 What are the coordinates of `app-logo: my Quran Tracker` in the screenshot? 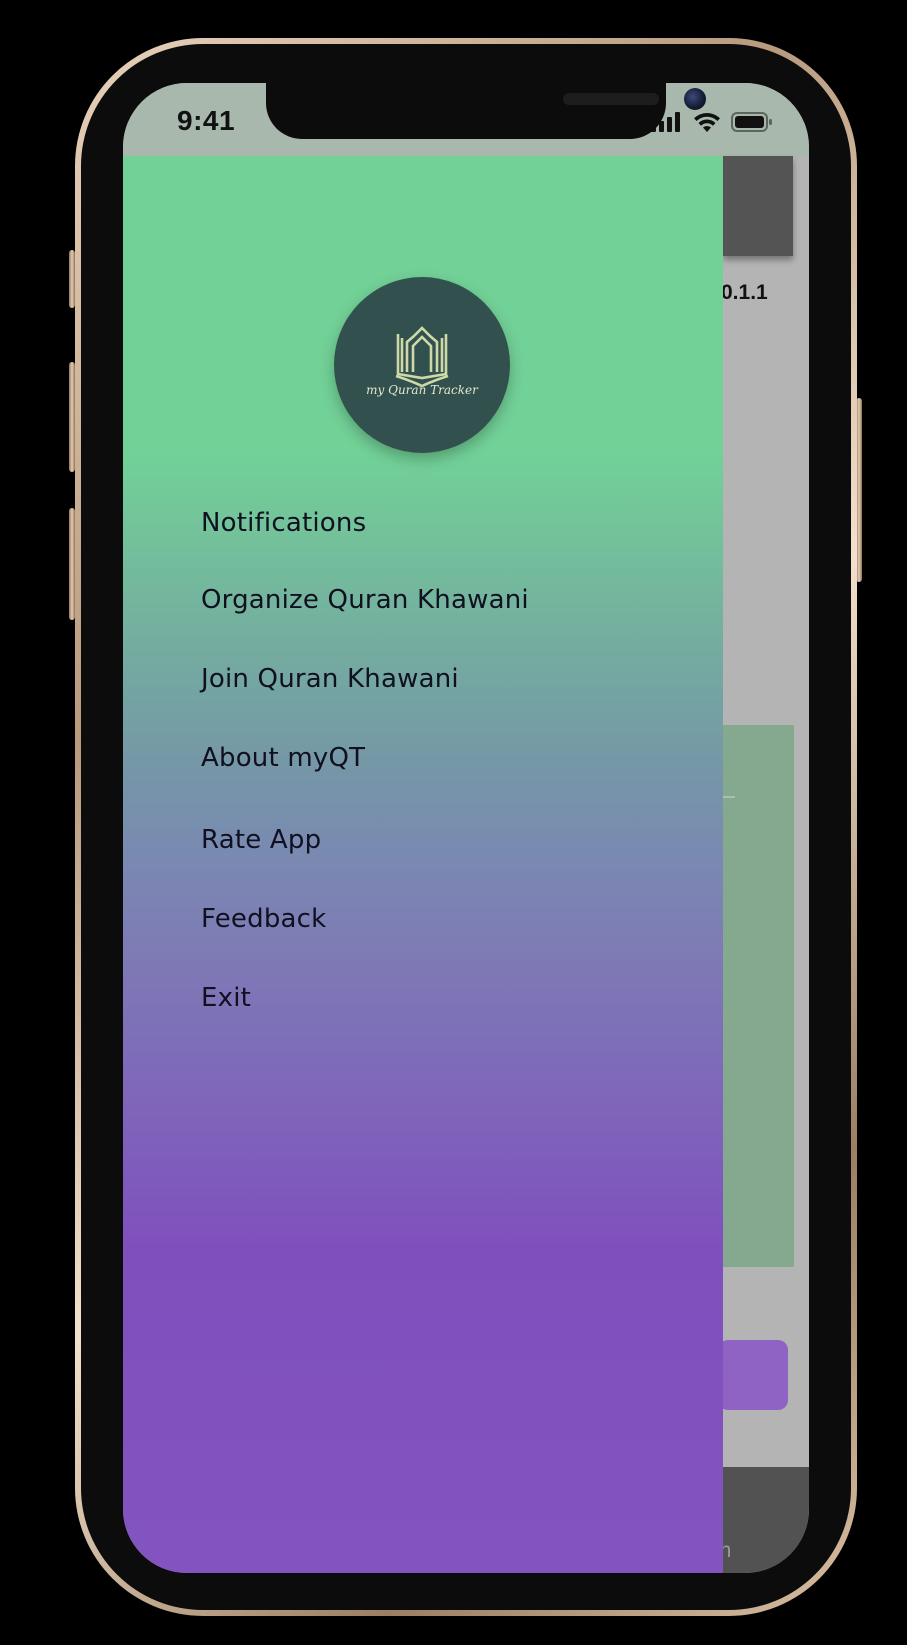 It's located at (422, 365).